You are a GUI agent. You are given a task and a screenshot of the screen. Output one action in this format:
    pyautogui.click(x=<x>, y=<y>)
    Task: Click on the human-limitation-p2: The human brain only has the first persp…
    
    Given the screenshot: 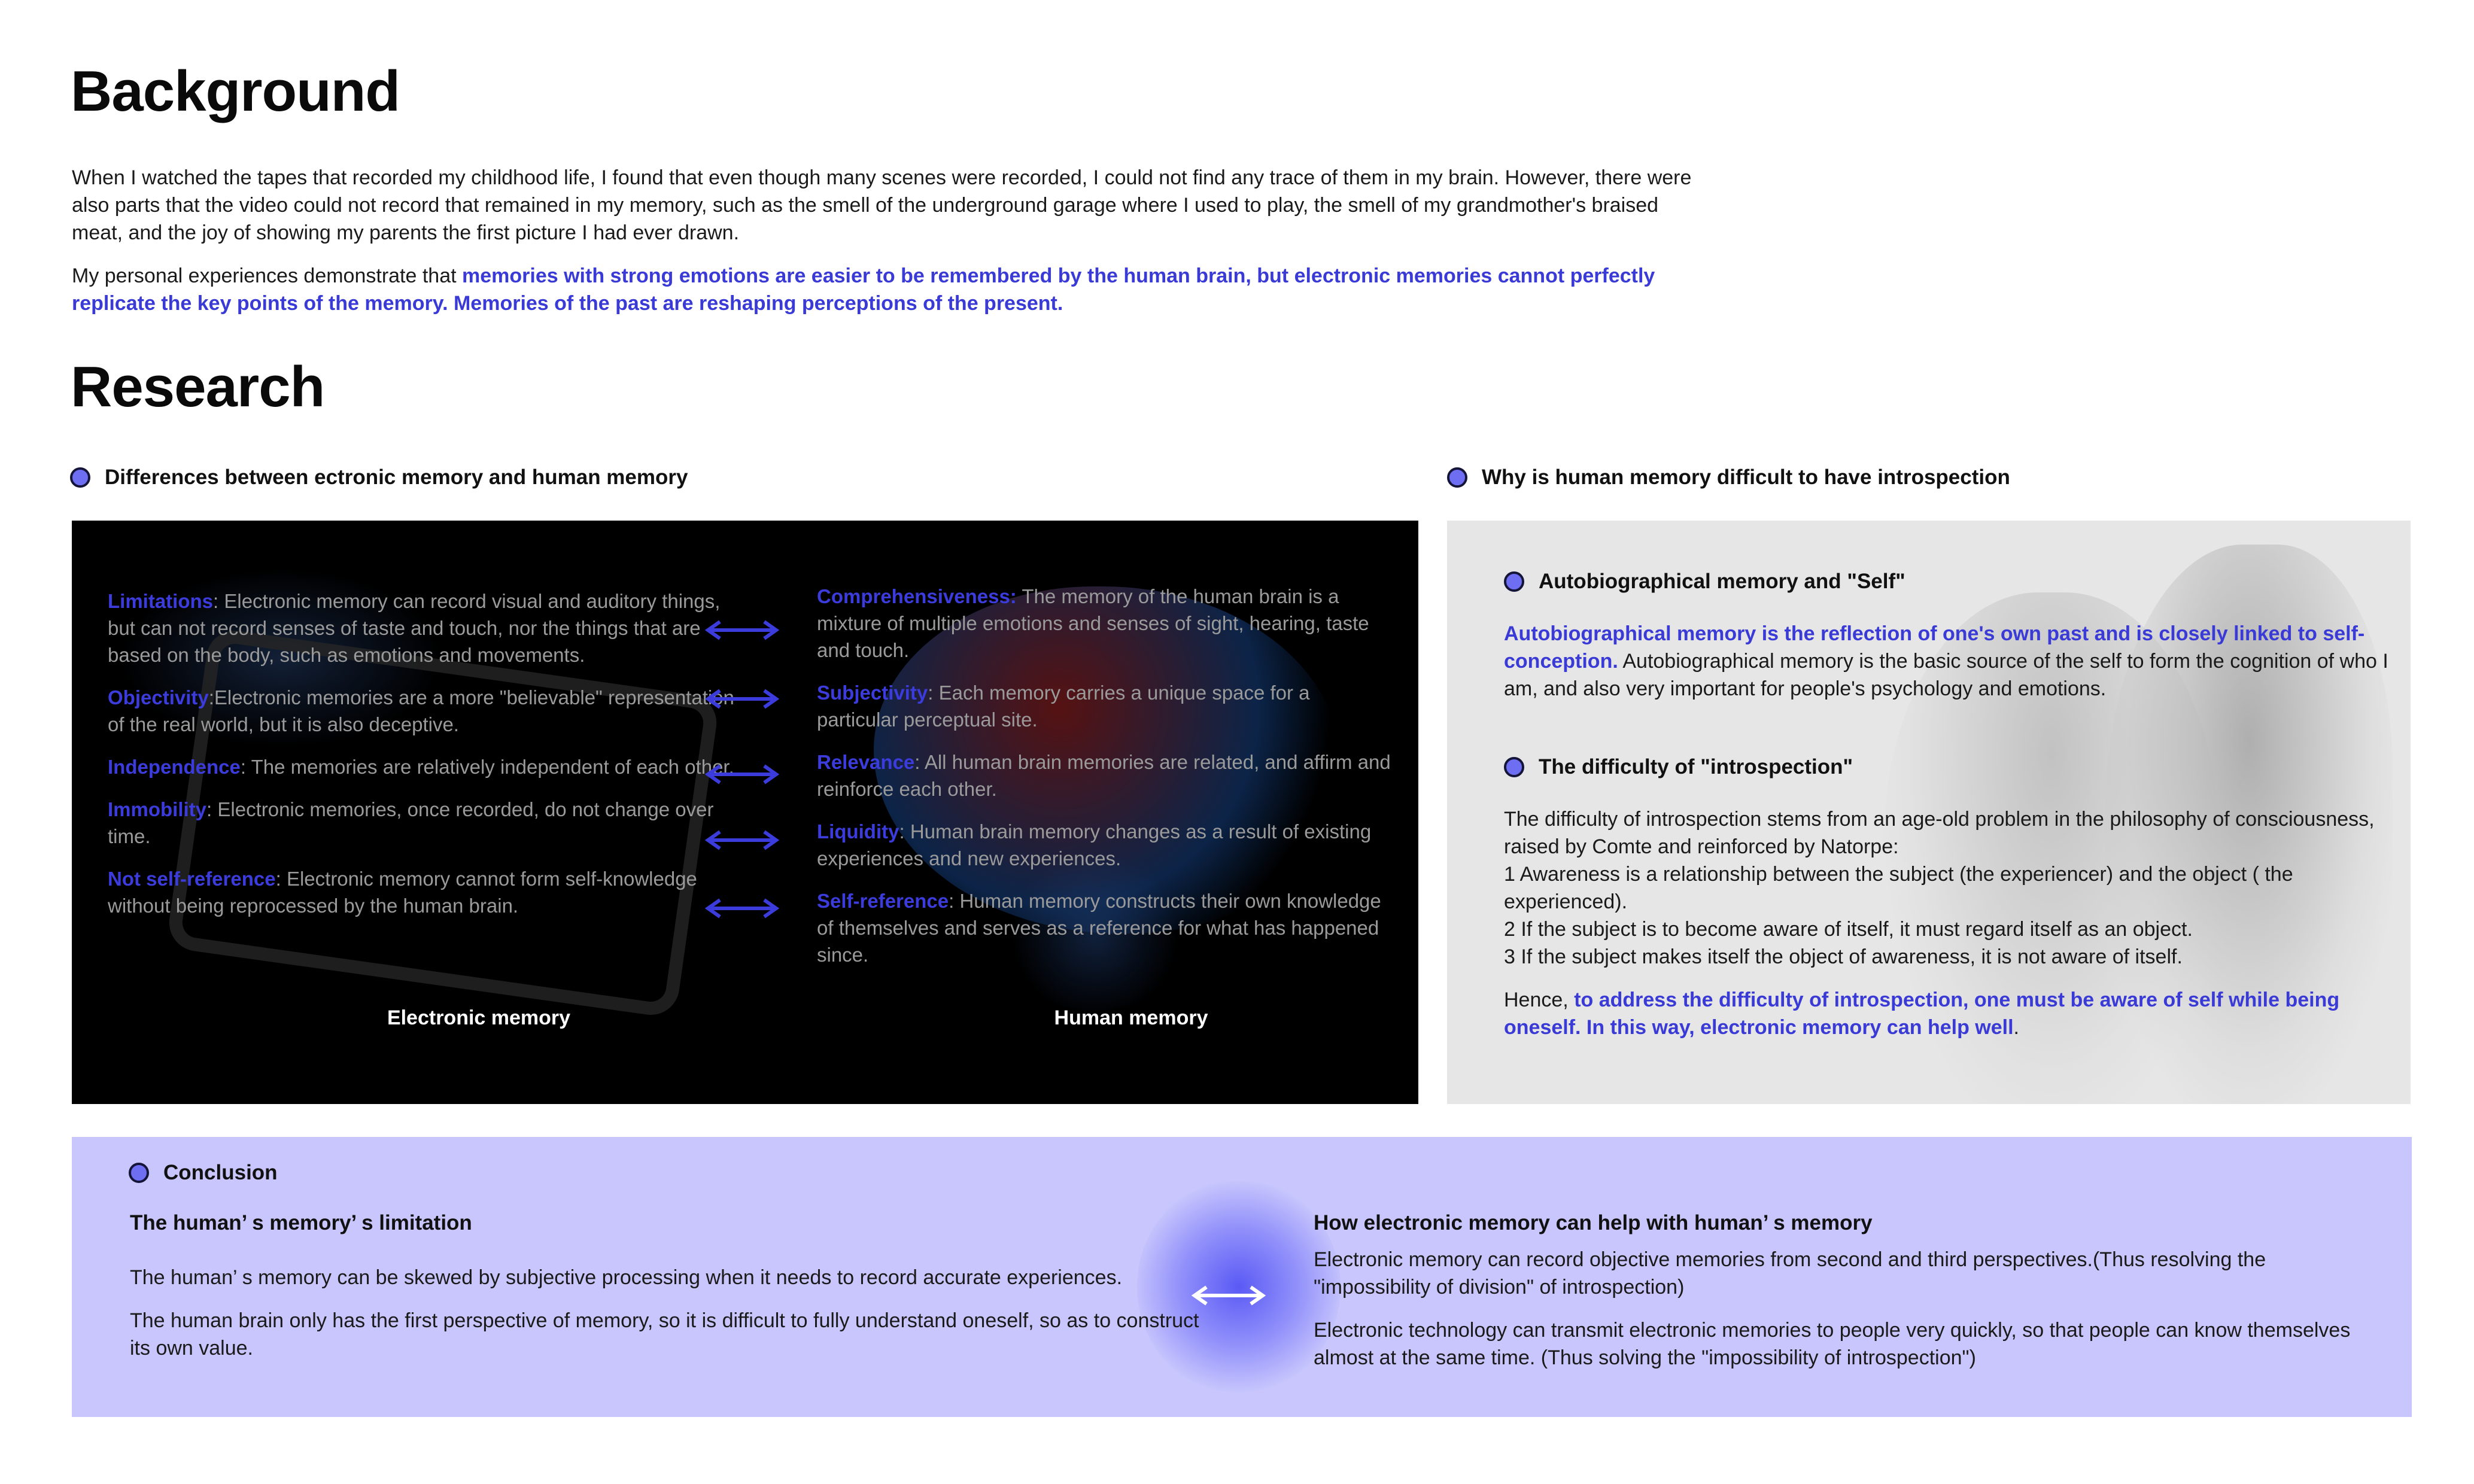 What is the action you would take?
    pyautogui.click(x=664, y=1334)
    